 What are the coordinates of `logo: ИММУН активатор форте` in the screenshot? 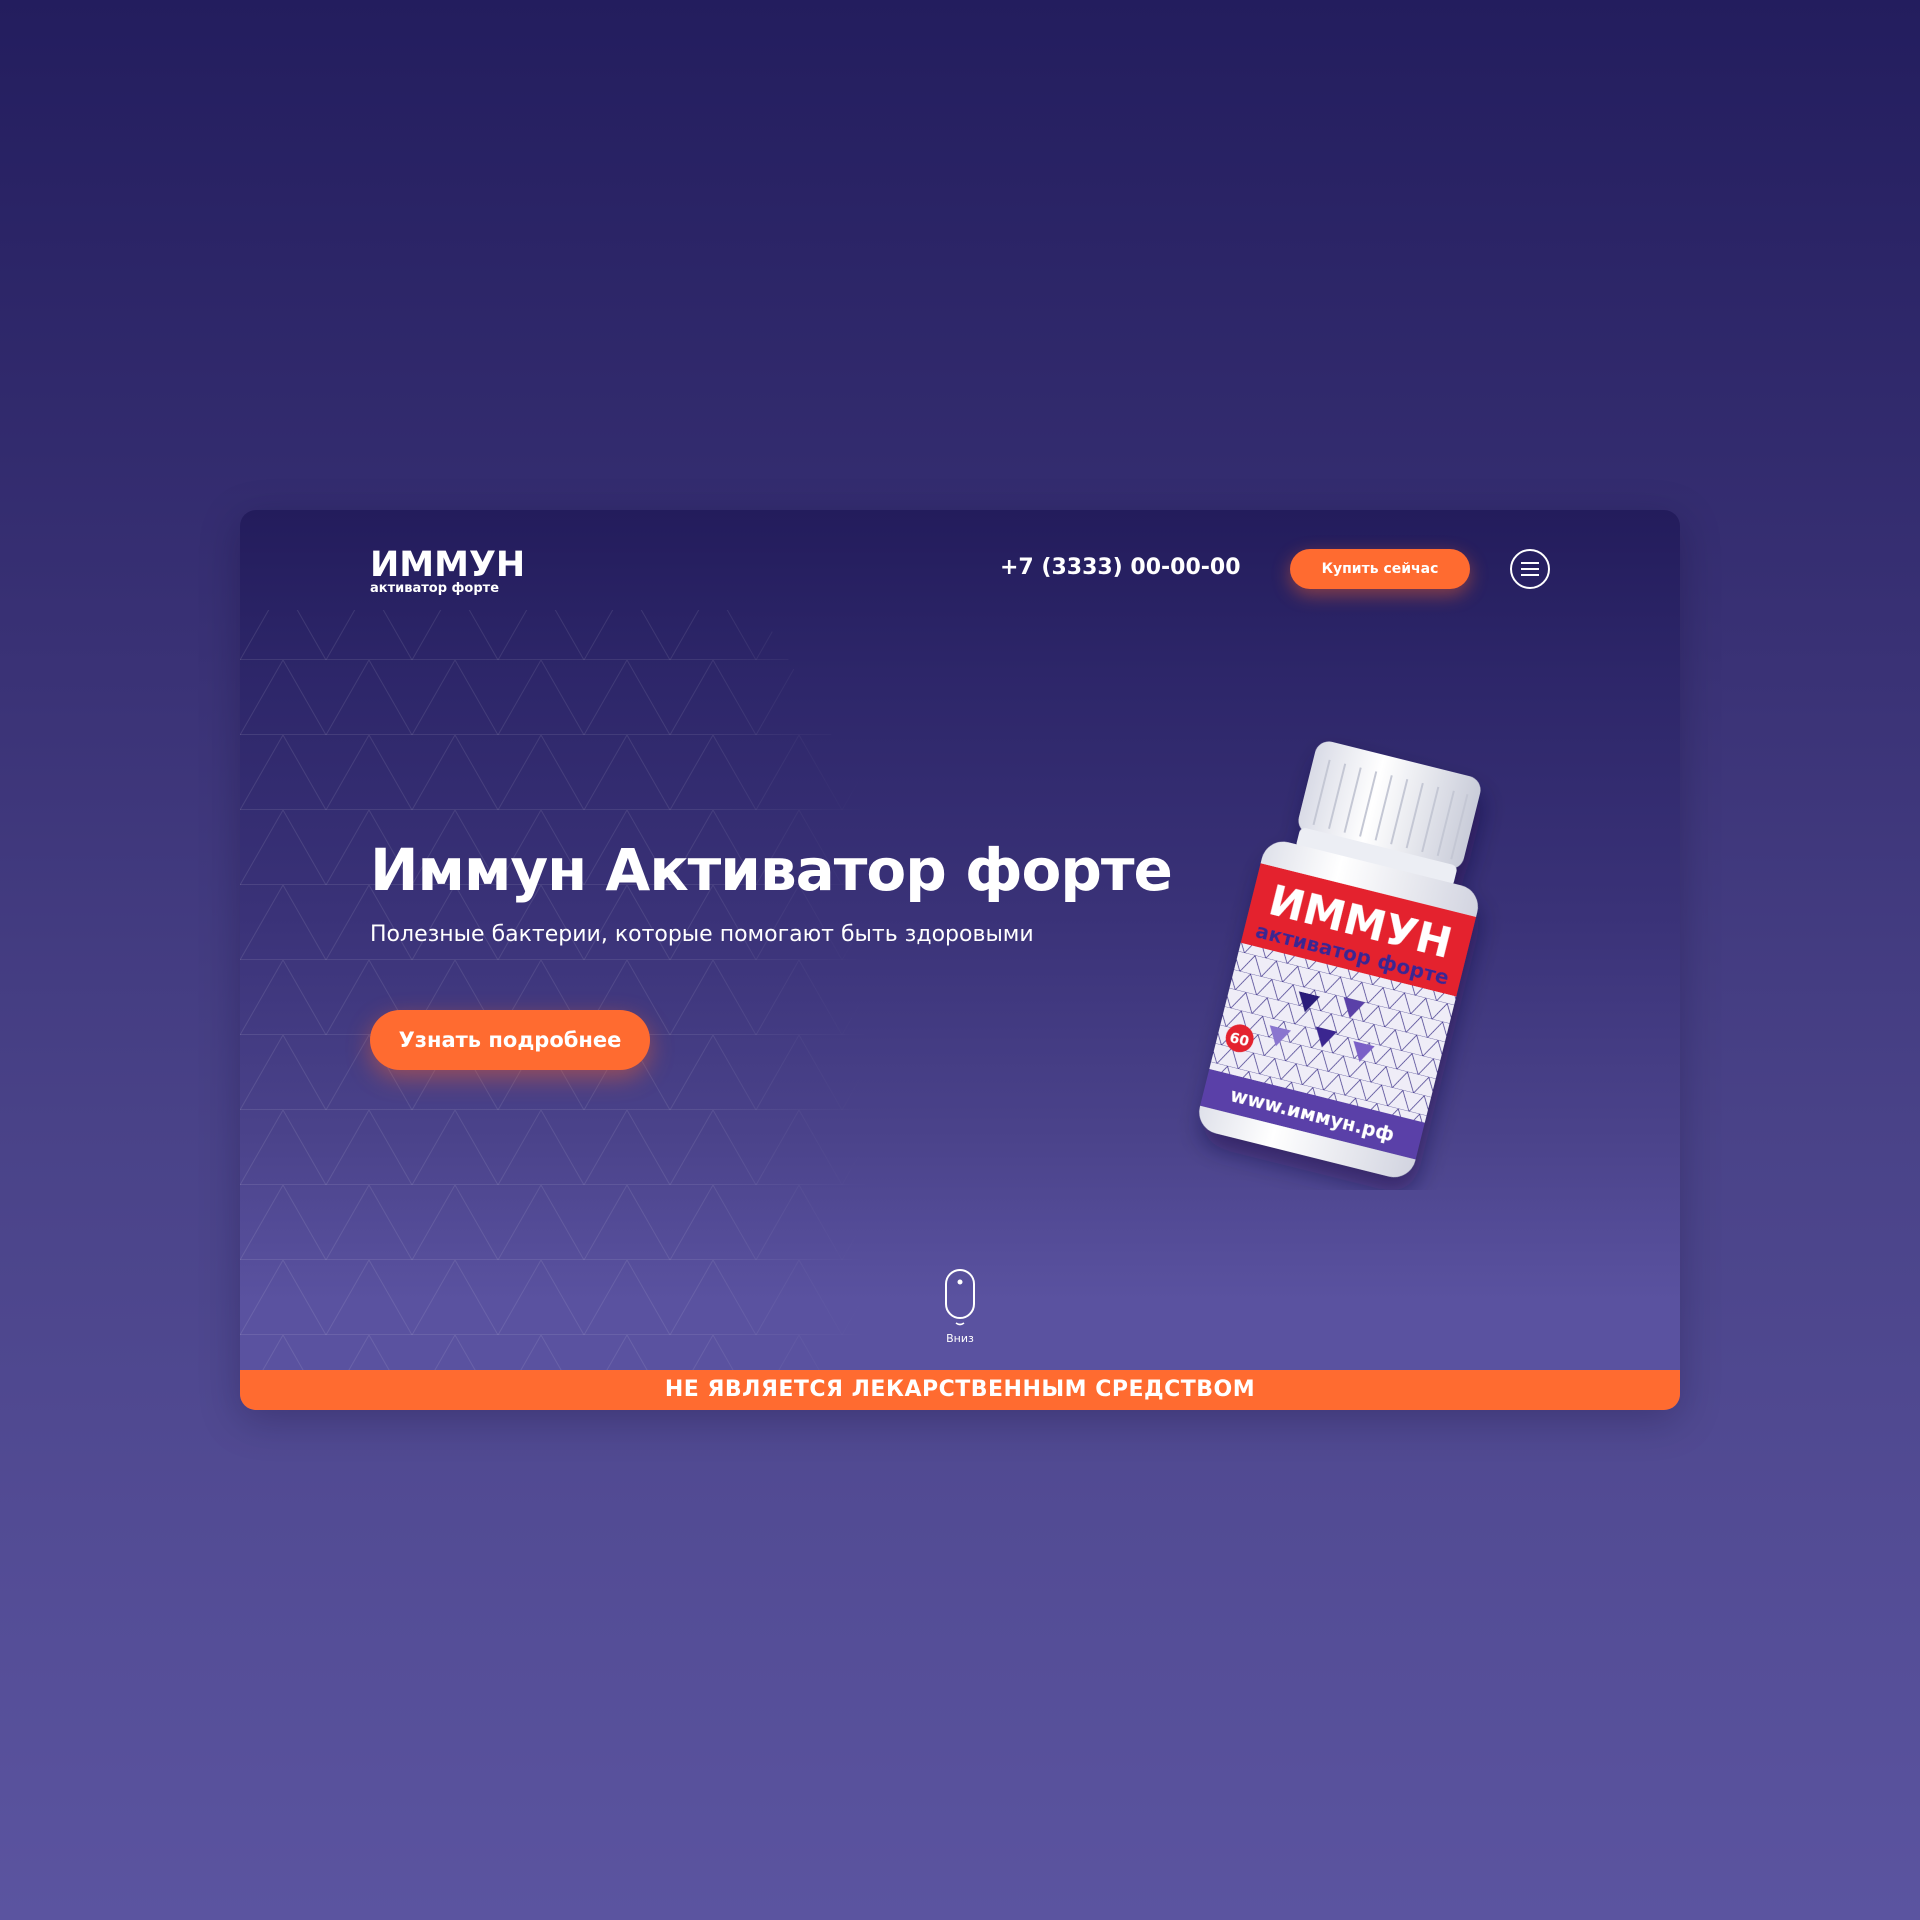 It's located at (447, 572).